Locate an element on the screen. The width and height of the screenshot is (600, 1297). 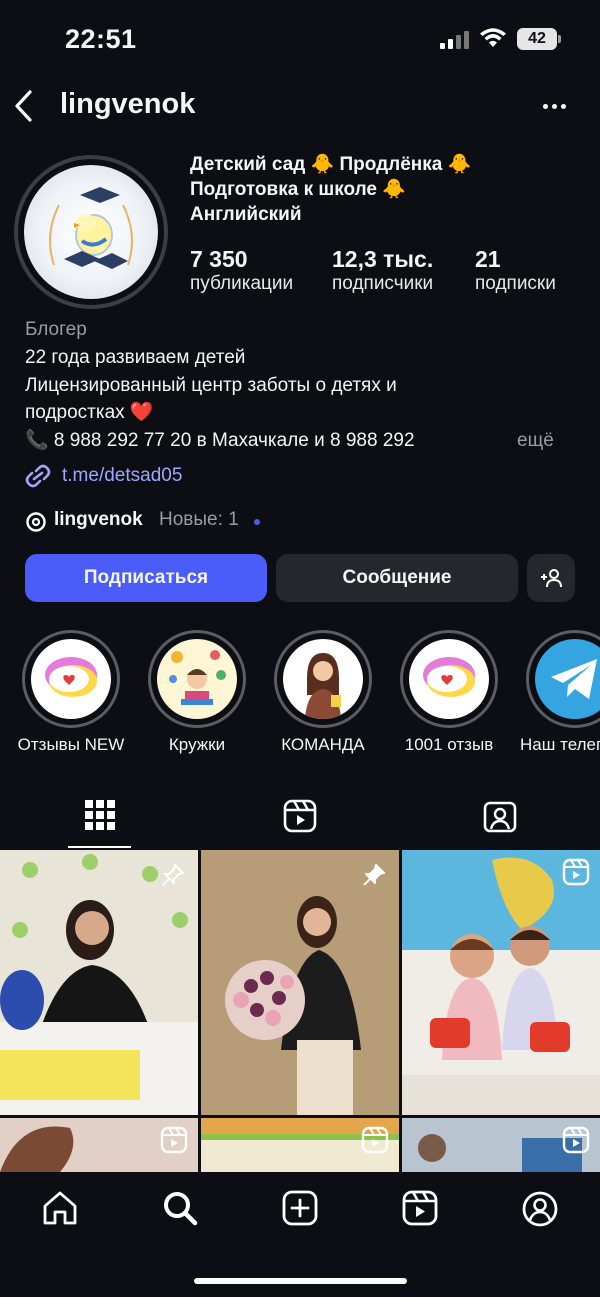
highlight-label: Кружки is located at coordinates (197, 744).